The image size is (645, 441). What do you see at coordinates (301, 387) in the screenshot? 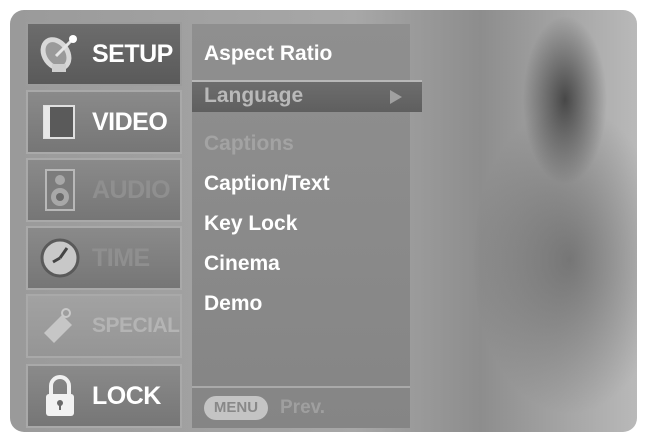
I see `footer-divider` at bounding box center [301, 387].